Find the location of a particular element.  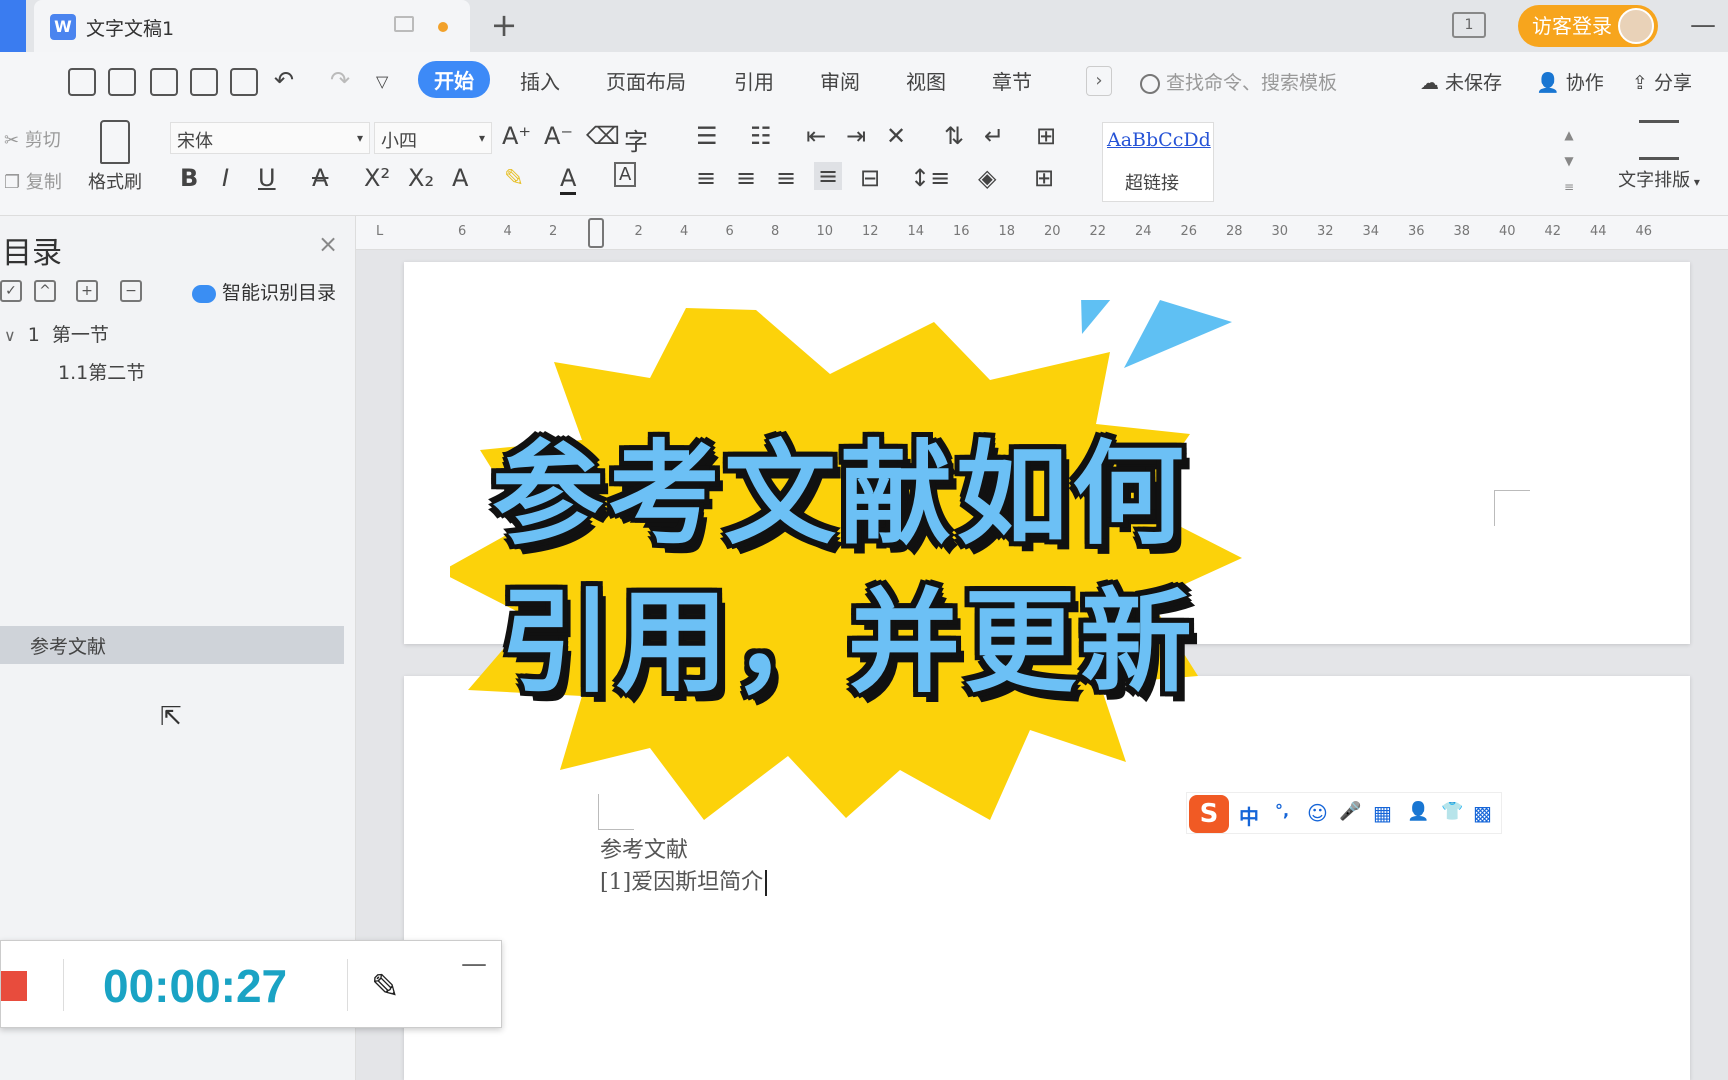

export-icon is located at coordinates (164, 82).